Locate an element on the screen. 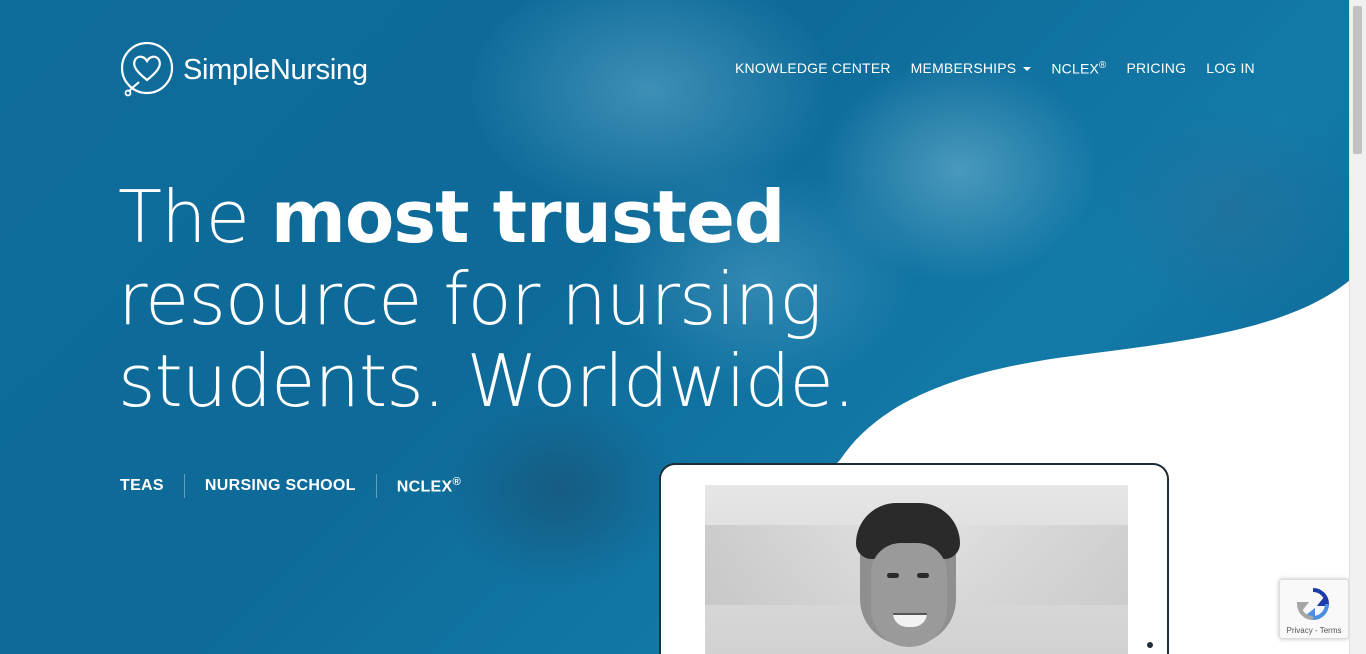 This screenshot has width=1366, height=654. nav-item-knowledge-center: KNOWLEDGE CENTER is located at coordinates (813, 68).